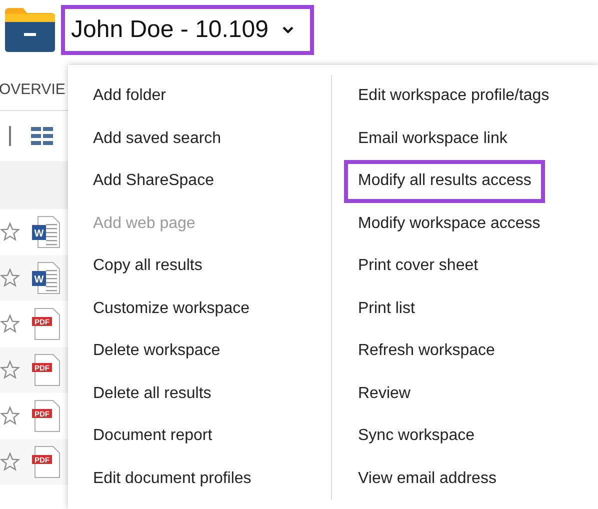 This screenshot has height=509, width=598. Describe the element at coordinates (288, 30) in the screenshot. I see `chevron-down-icon` at that location.